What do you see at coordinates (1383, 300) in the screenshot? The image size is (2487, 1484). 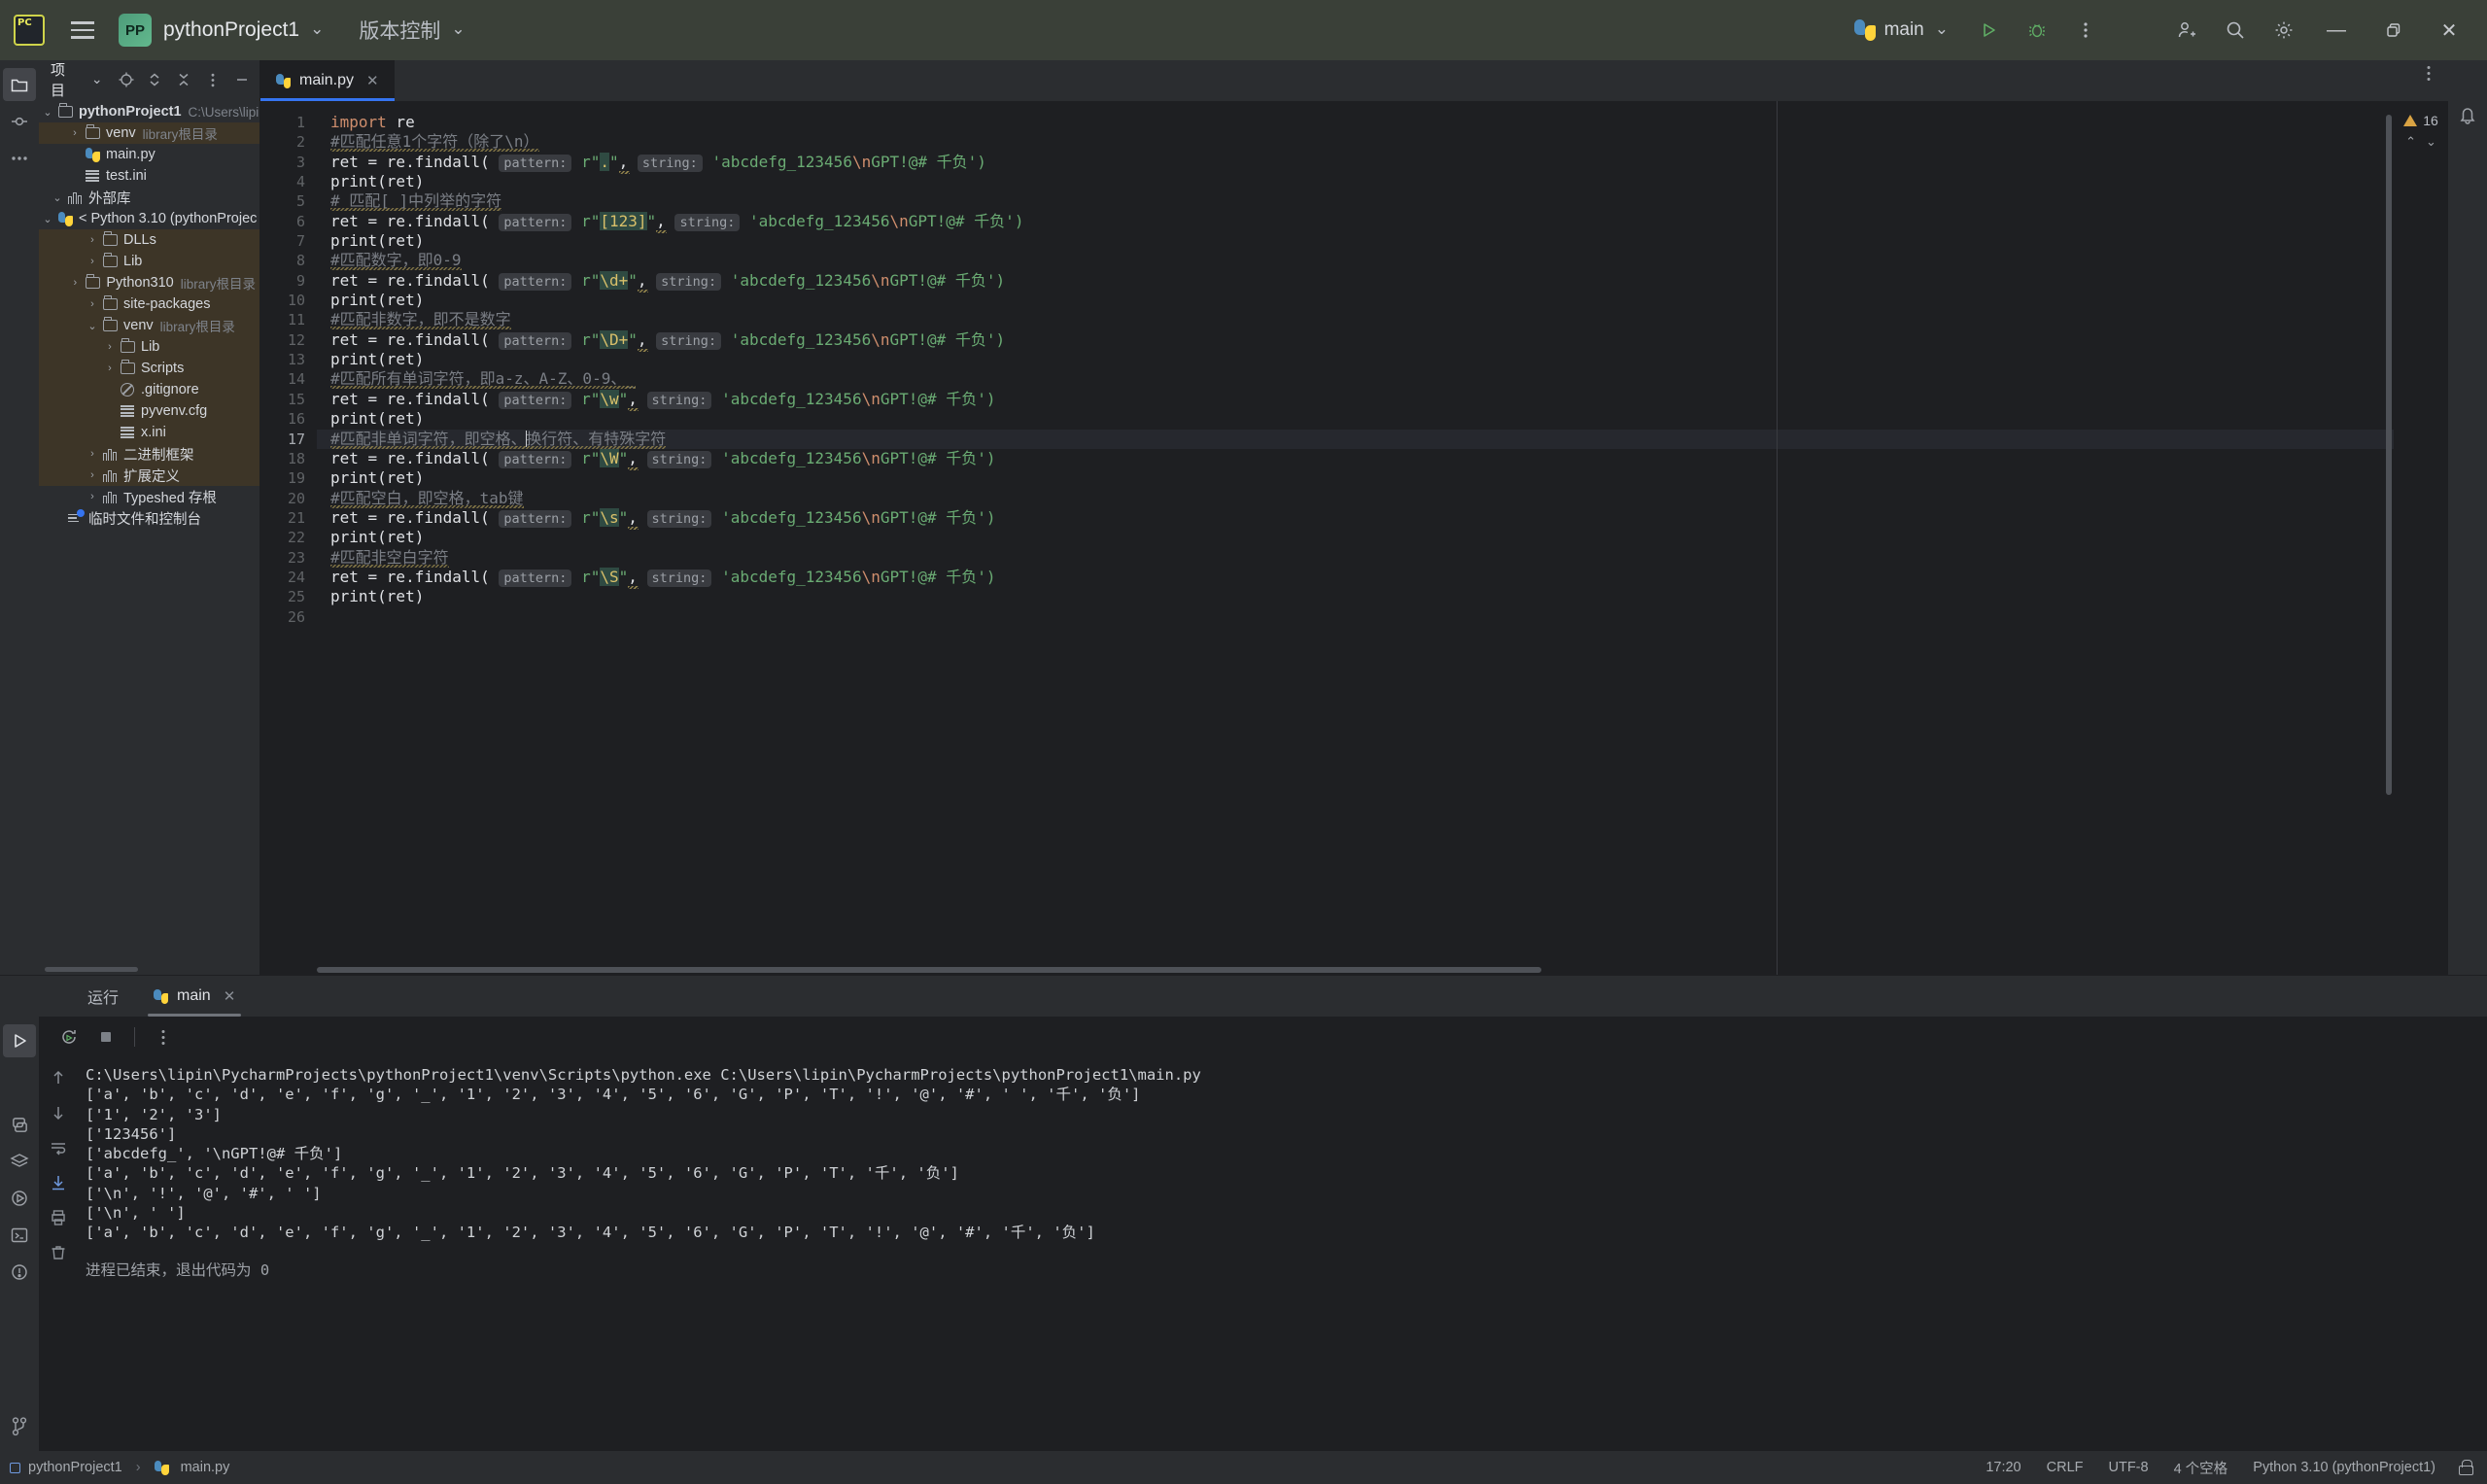 I see `code-line-10: print(ret)` at bounding box center [1383, 300].